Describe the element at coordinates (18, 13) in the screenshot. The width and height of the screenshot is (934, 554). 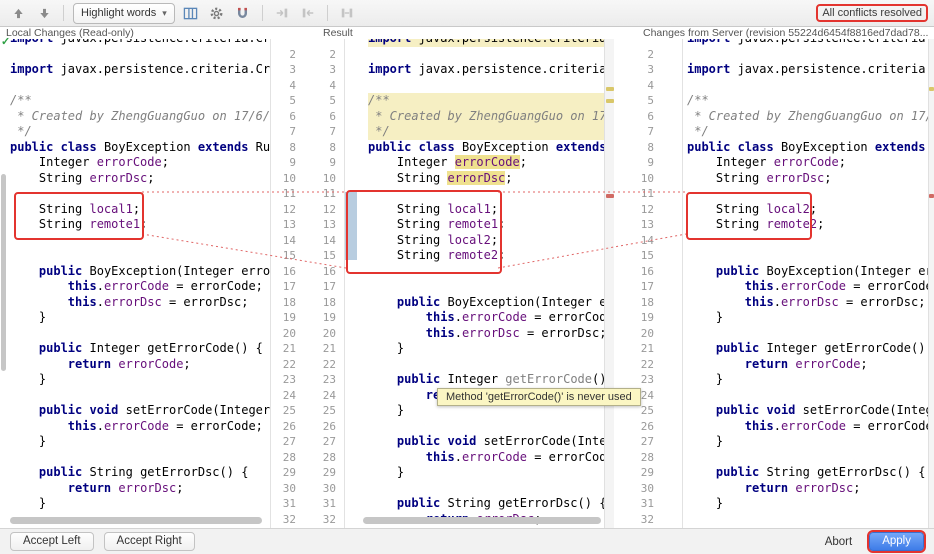
I see `previous-difference-icon` at that location.